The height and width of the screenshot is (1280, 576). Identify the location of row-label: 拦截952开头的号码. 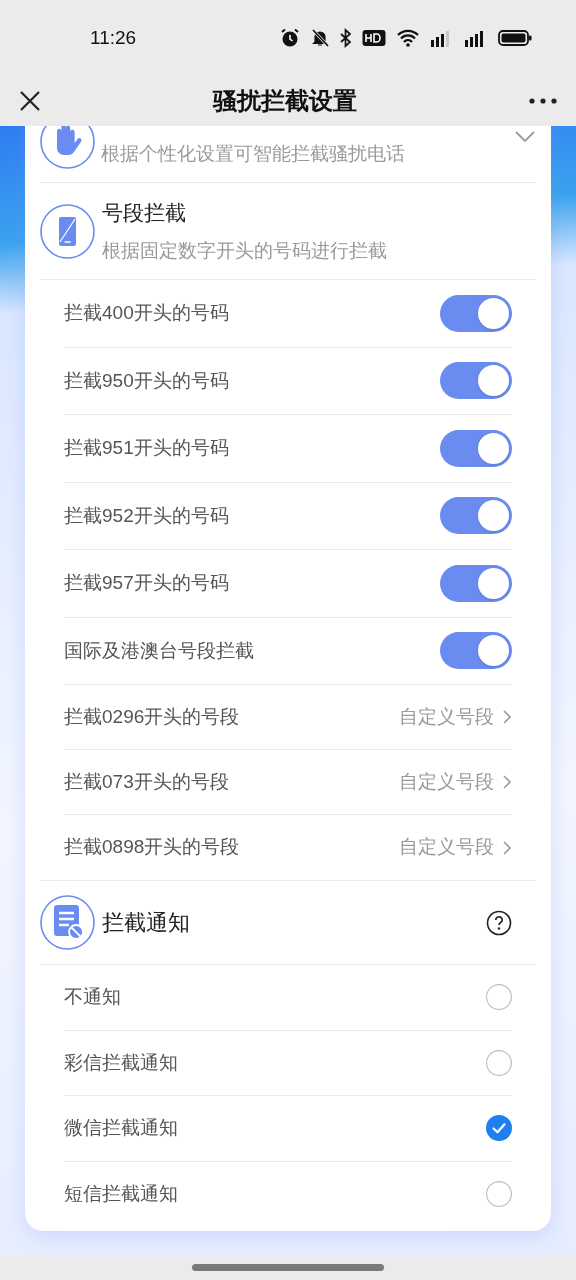
(146, 515).